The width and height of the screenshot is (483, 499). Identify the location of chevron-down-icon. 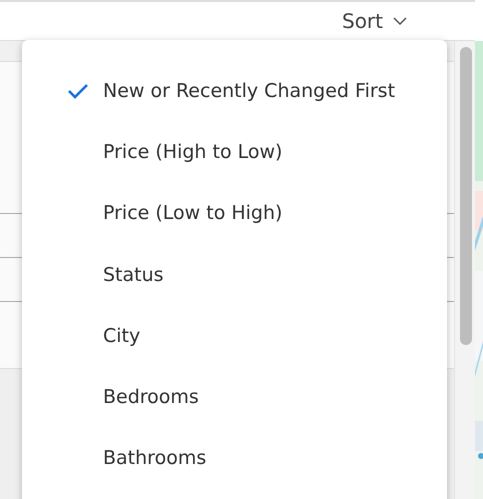
(400, 21).